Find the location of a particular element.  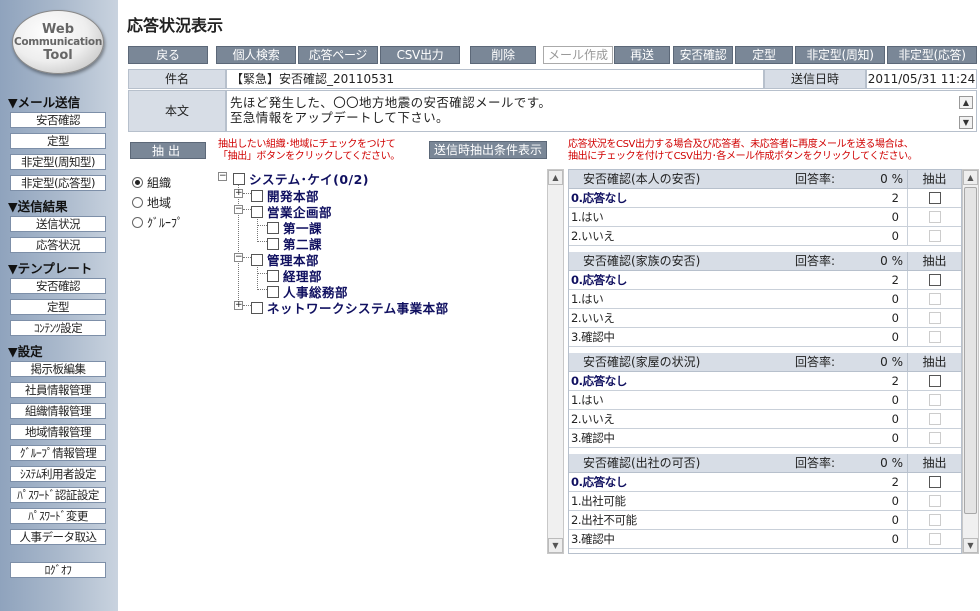

csv-output-button: CSV出力 is located at coordinates (420, 55).